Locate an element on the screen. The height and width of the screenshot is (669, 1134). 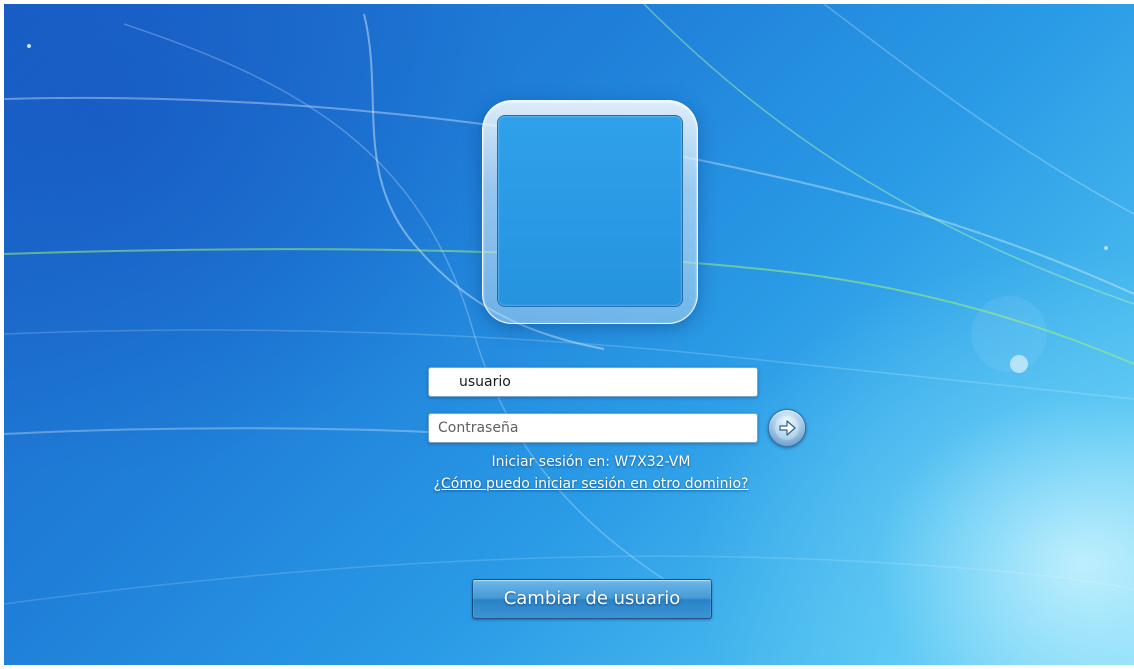
username-field is located at coordinates (593, 382).